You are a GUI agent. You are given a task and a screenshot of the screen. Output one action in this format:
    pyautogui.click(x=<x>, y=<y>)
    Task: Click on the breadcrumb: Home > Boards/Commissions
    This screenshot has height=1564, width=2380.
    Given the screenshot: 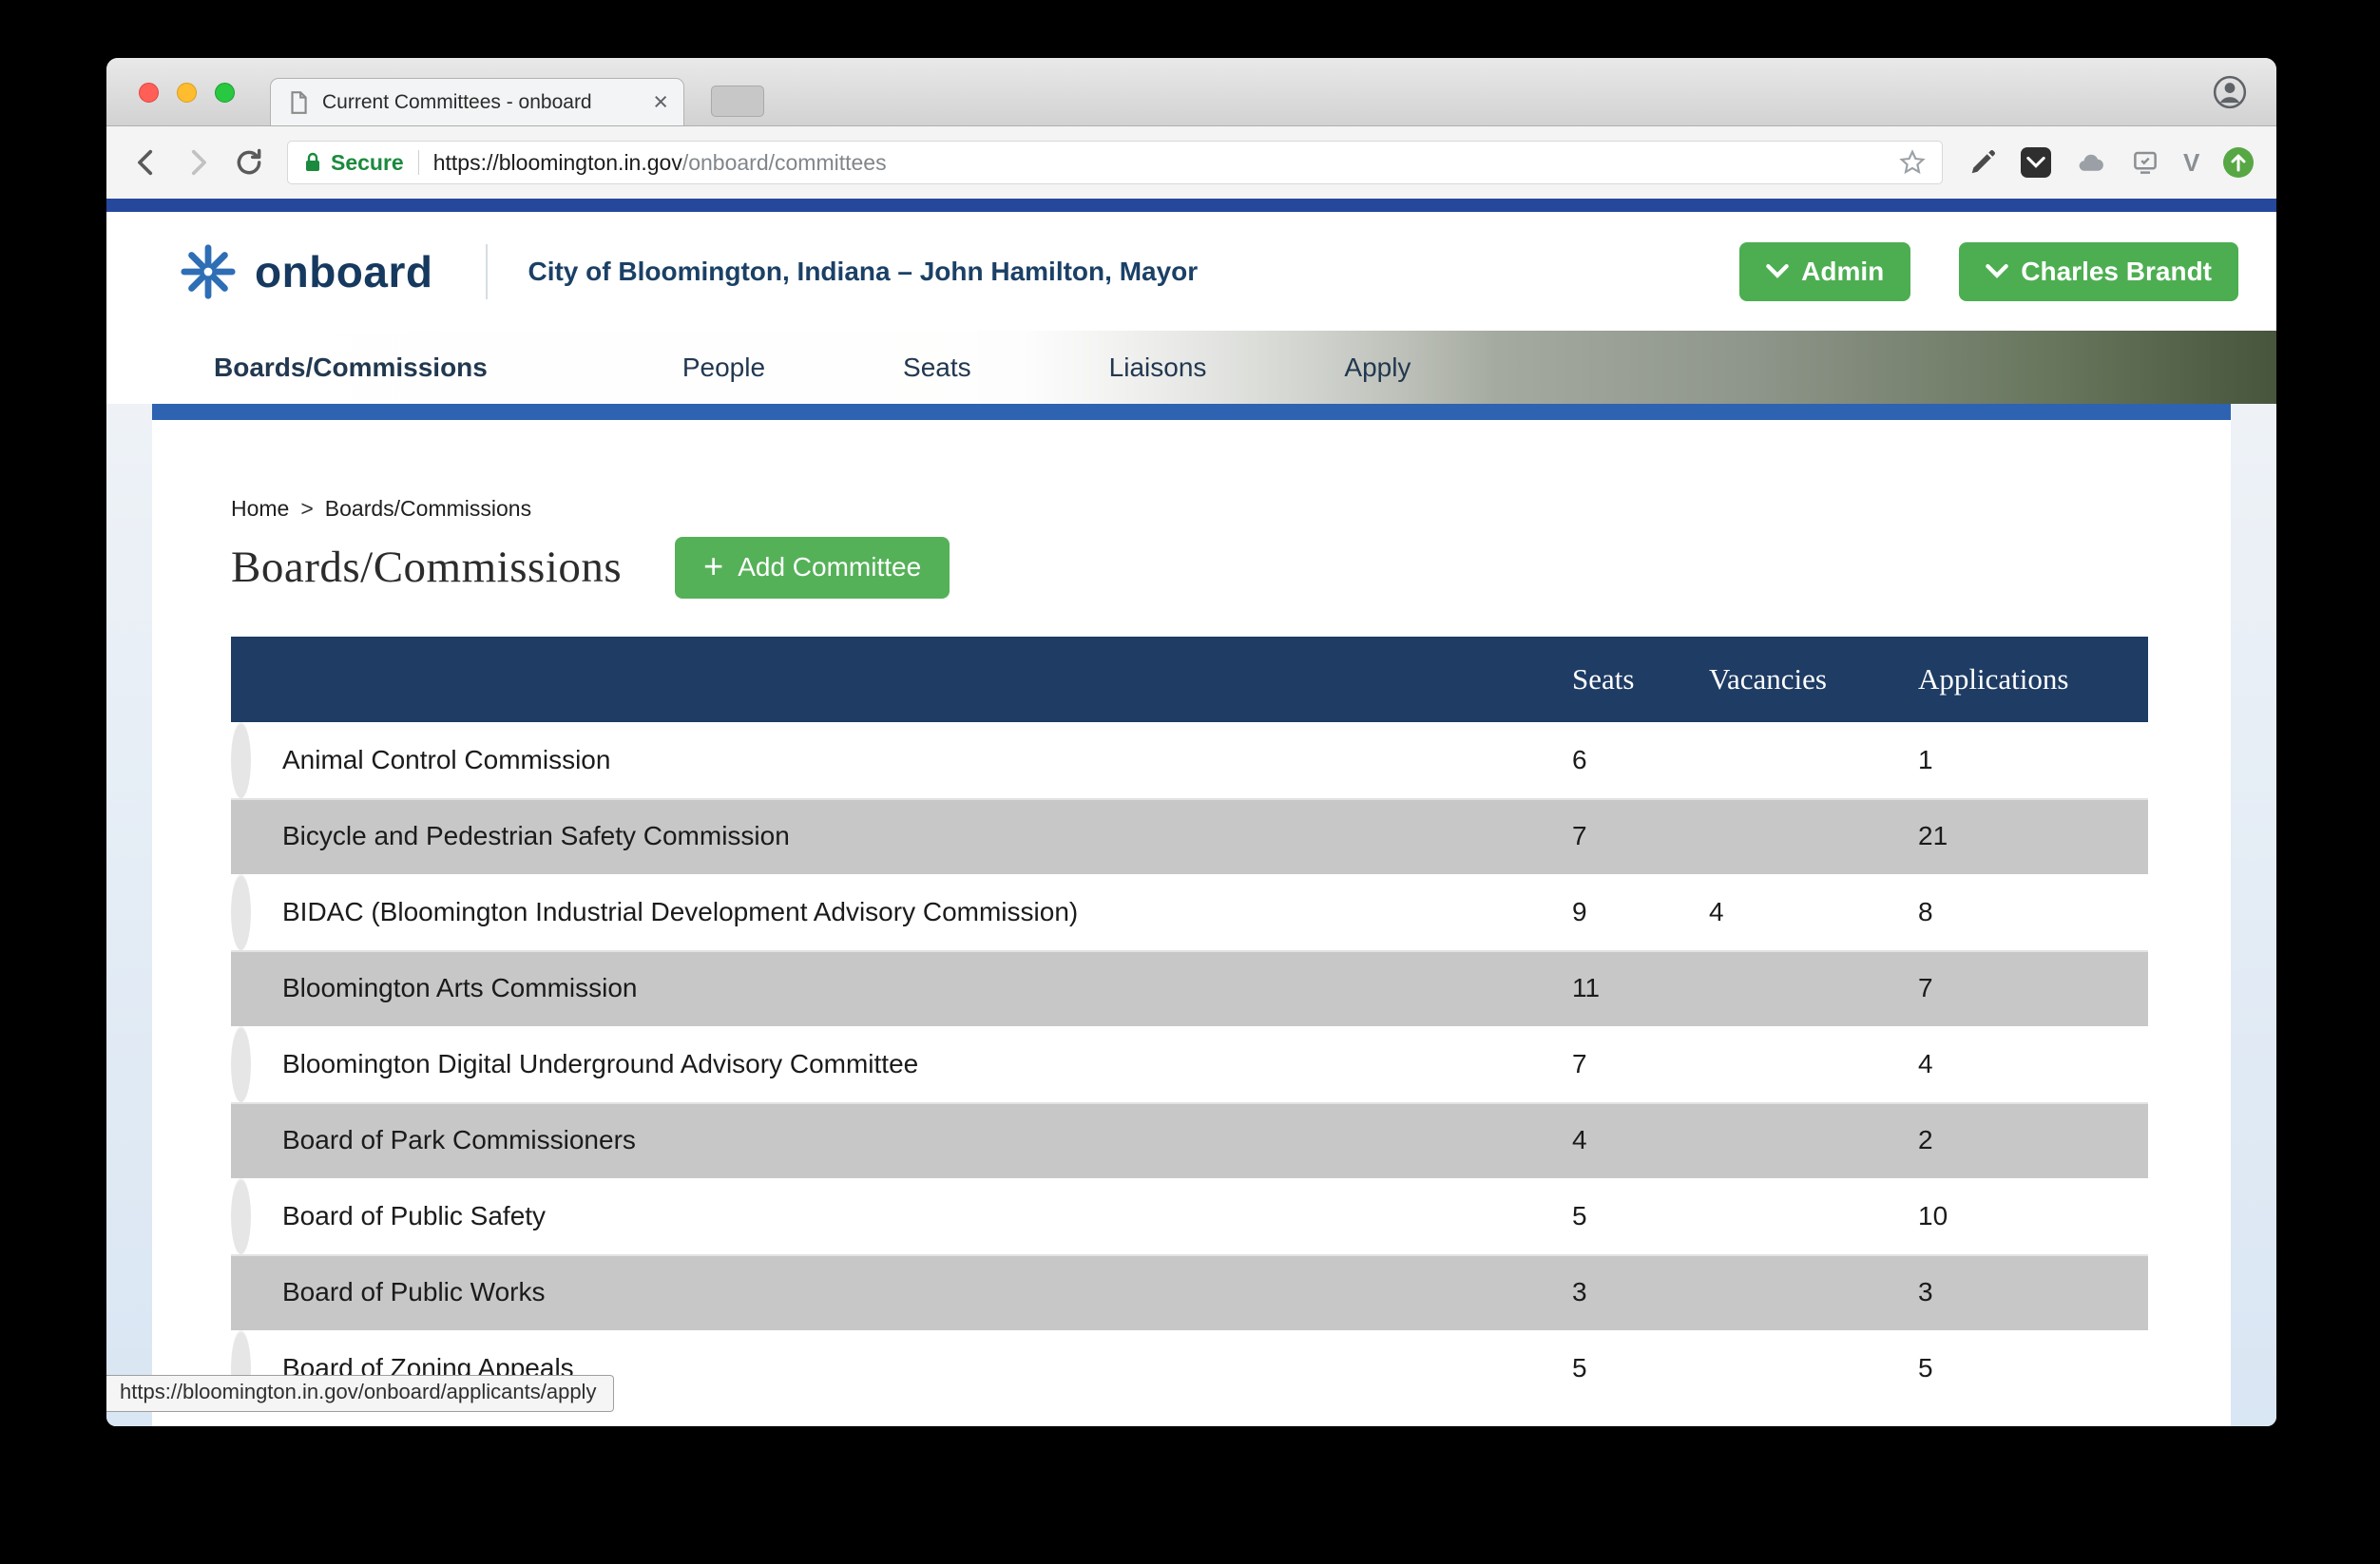 What is the action you would take?
    pyautogui.click(x=1231, y=508)
    